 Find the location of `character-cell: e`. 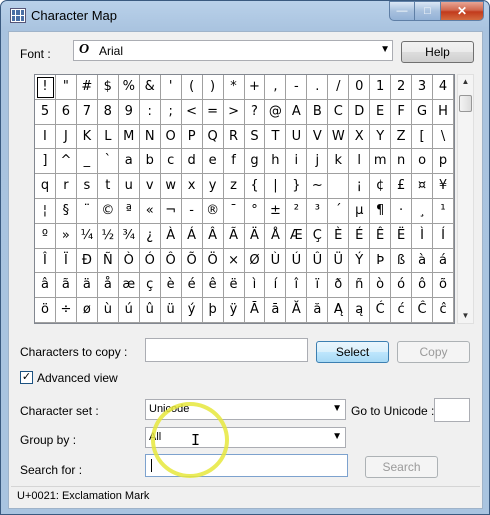

character-cell: e is located at coordinates (213, 162).